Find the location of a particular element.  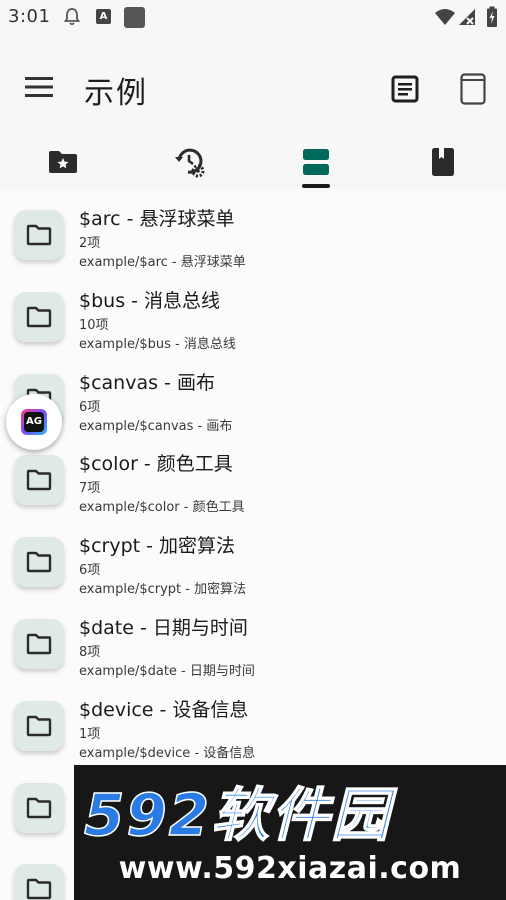

history-settings-icon is located at coordinates (189, 163).